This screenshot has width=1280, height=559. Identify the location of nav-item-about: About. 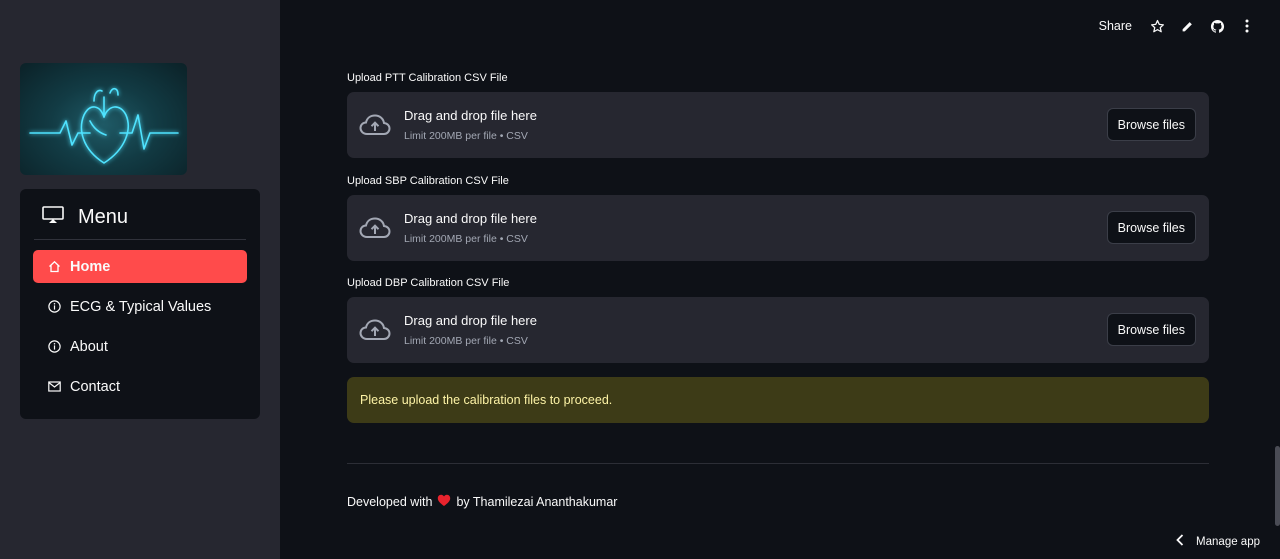
(140, 346).